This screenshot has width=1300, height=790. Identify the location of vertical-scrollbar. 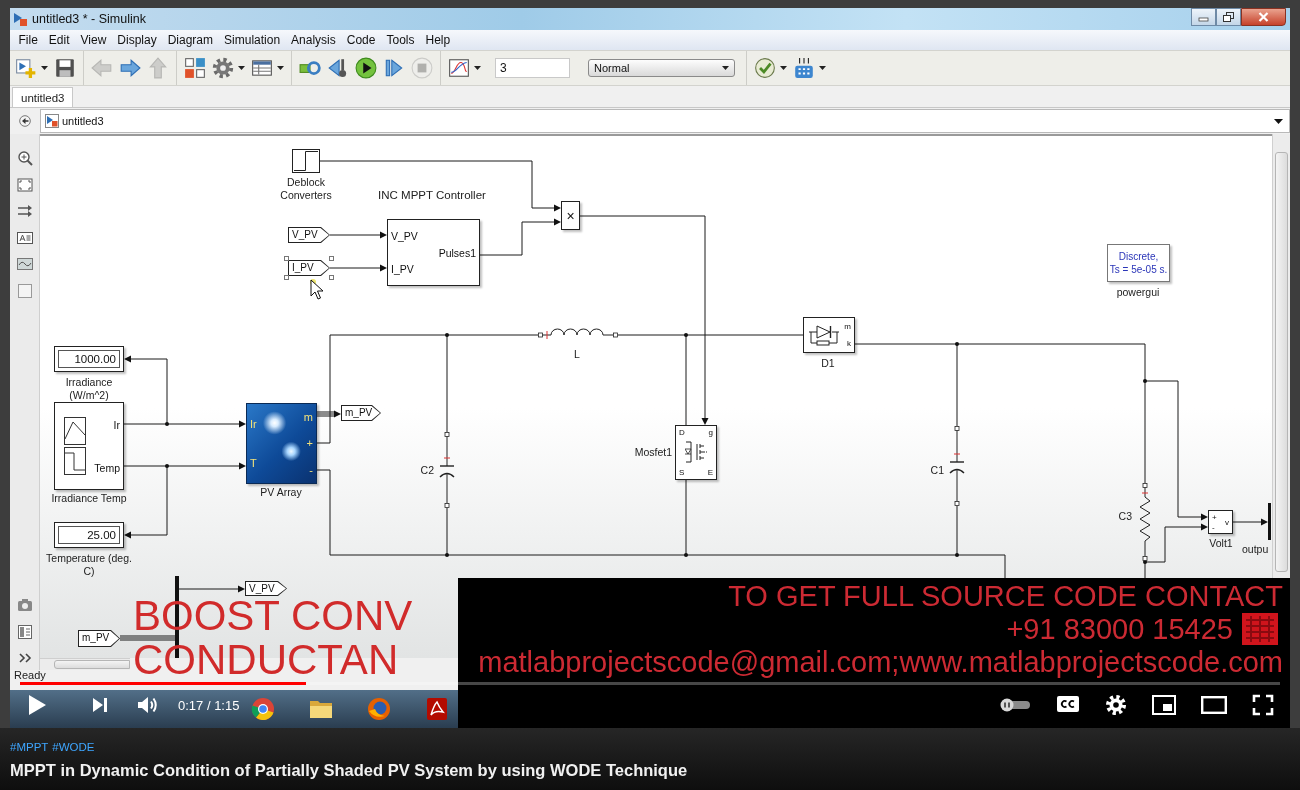
(1281, 356).